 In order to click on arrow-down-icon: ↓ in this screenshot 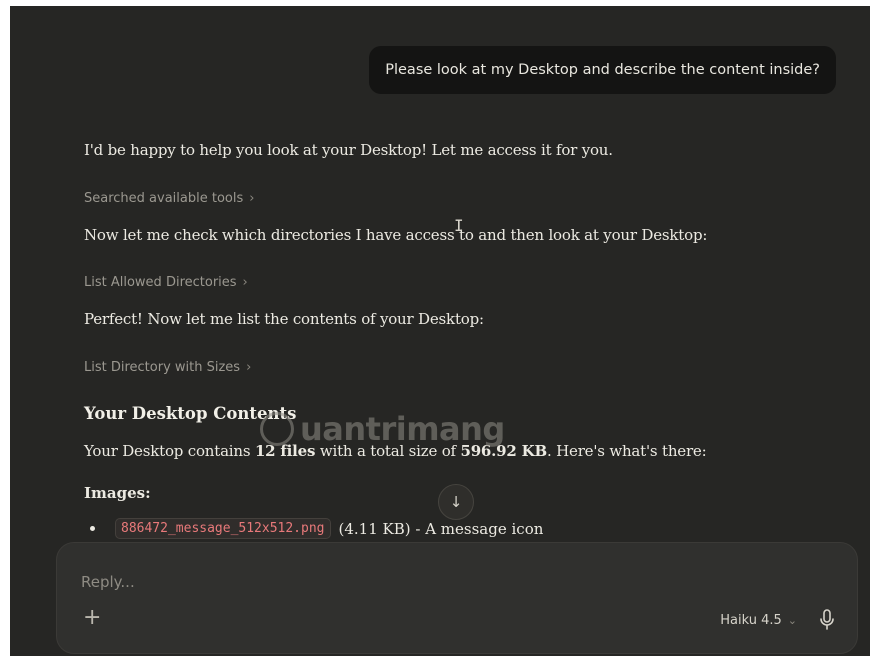, I will do `click(456, 502)`.